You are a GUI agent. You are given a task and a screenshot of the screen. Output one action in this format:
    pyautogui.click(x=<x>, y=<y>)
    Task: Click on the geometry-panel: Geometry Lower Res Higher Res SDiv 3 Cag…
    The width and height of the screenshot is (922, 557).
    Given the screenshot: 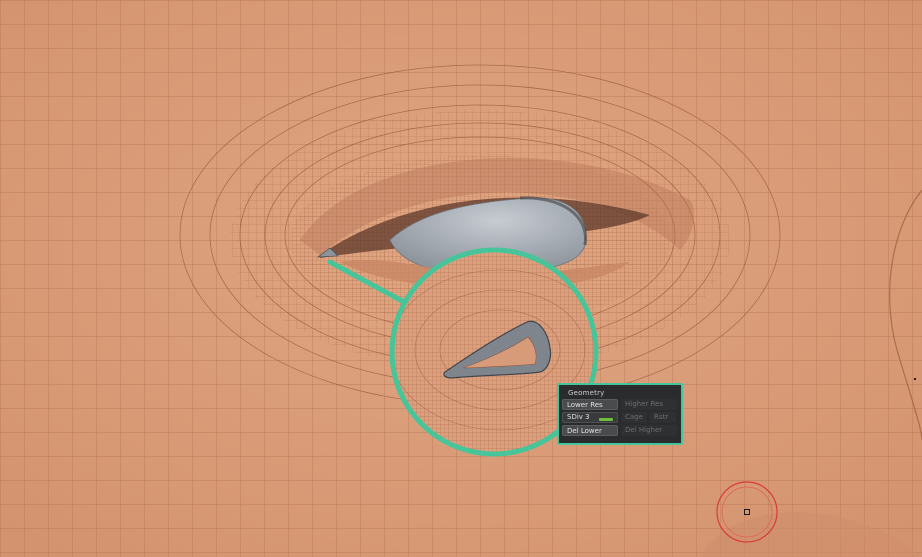 What is the action you would take?
    pyautogui.click(x=620, y=414)
    